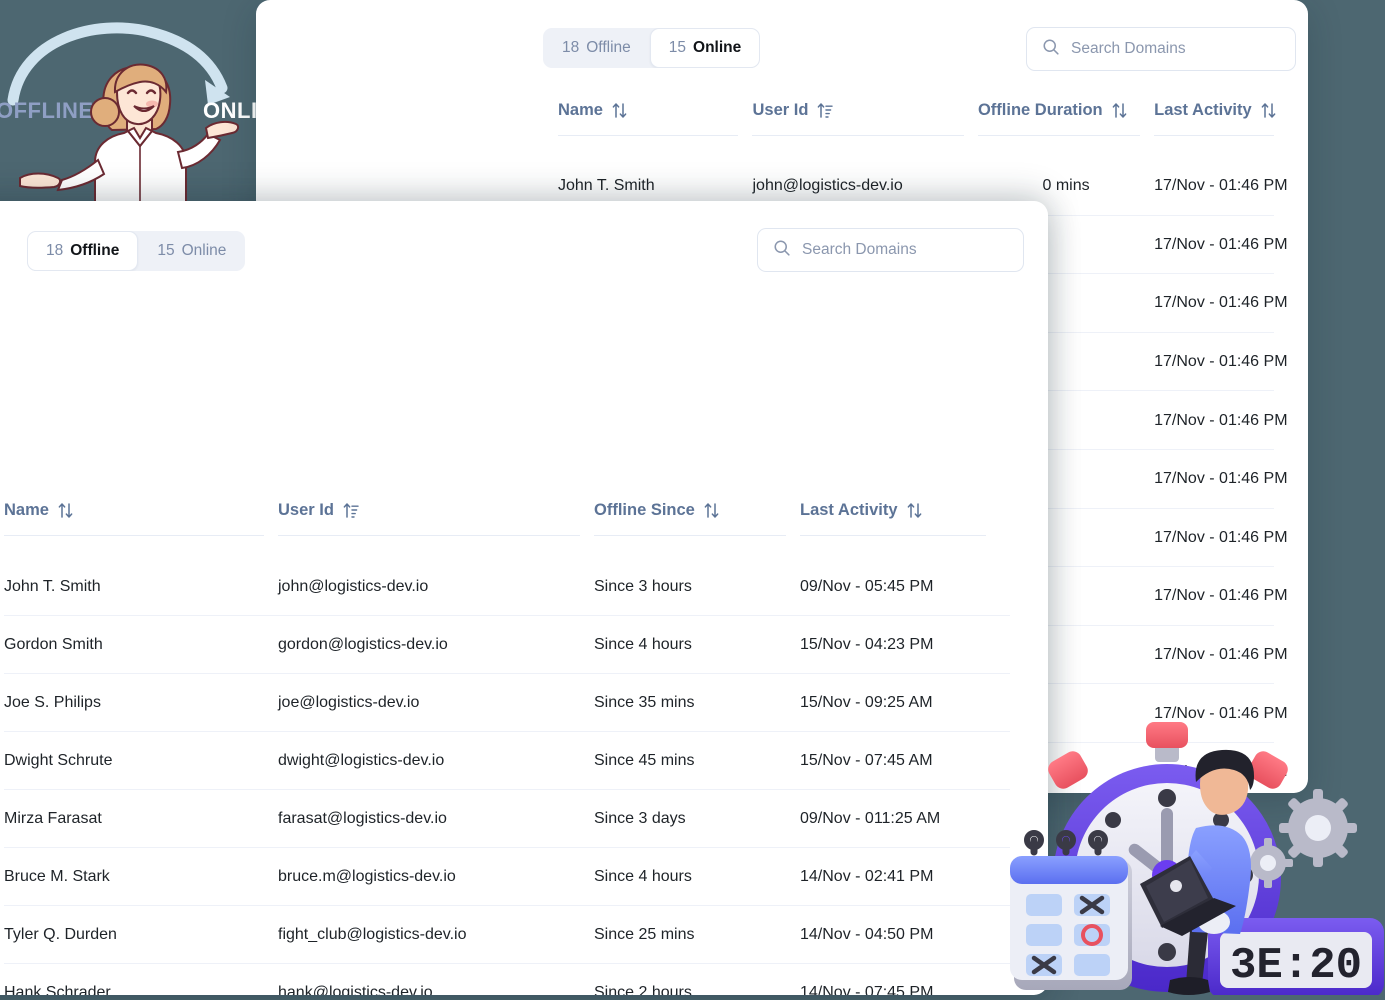 This screenshot has height=1000, width=1385. What do you see at coordinates (60, 934) in the screenshot?
I see `cell-name: Tyler Q. Durden` at bounding box center [60, 934].